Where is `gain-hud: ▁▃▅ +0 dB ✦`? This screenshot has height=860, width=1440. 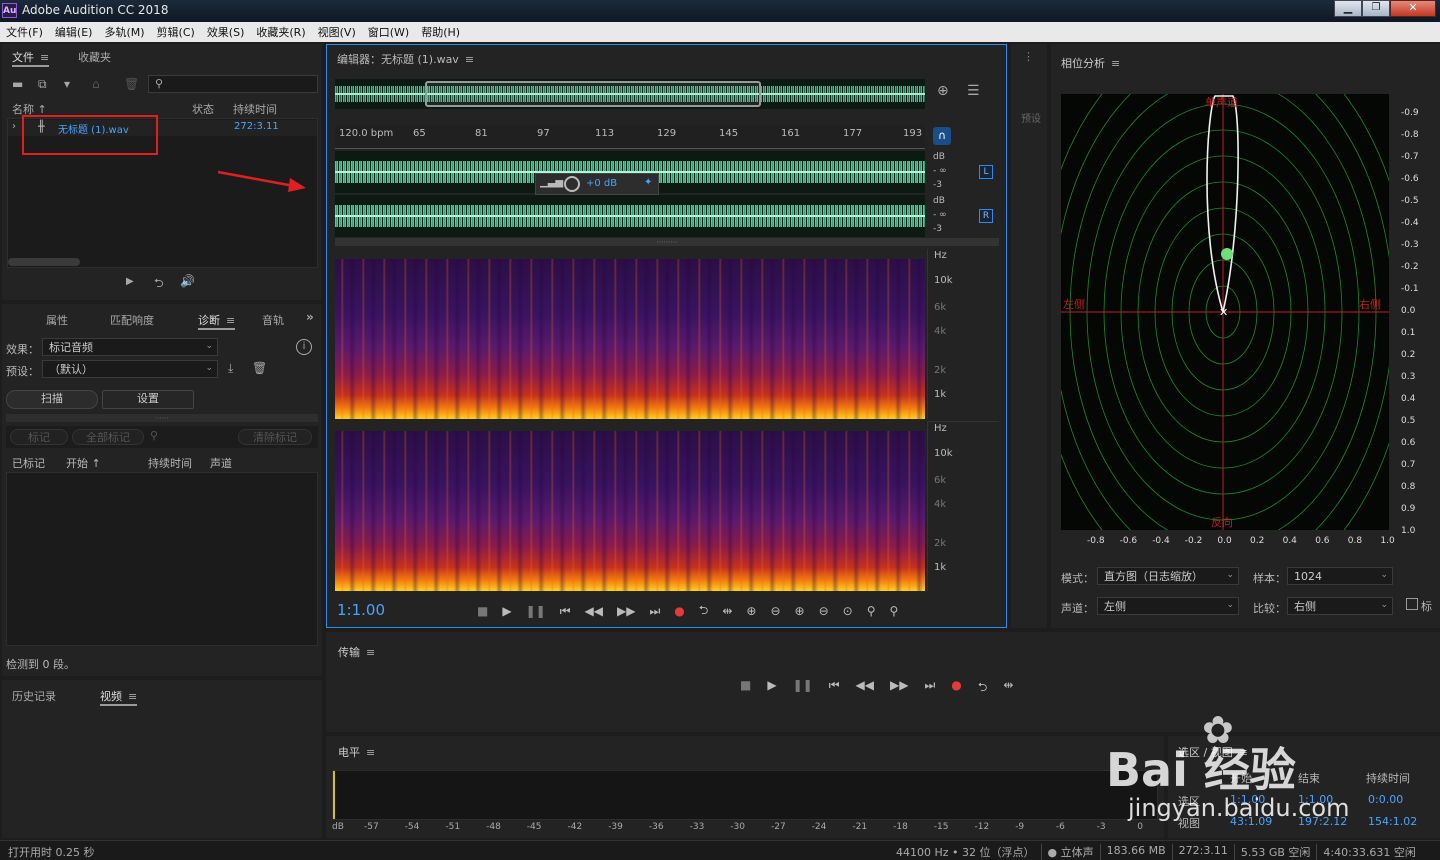
gain-hud: ▁▃▅ +0 dB ✦ is located at coordinates (597, 184).